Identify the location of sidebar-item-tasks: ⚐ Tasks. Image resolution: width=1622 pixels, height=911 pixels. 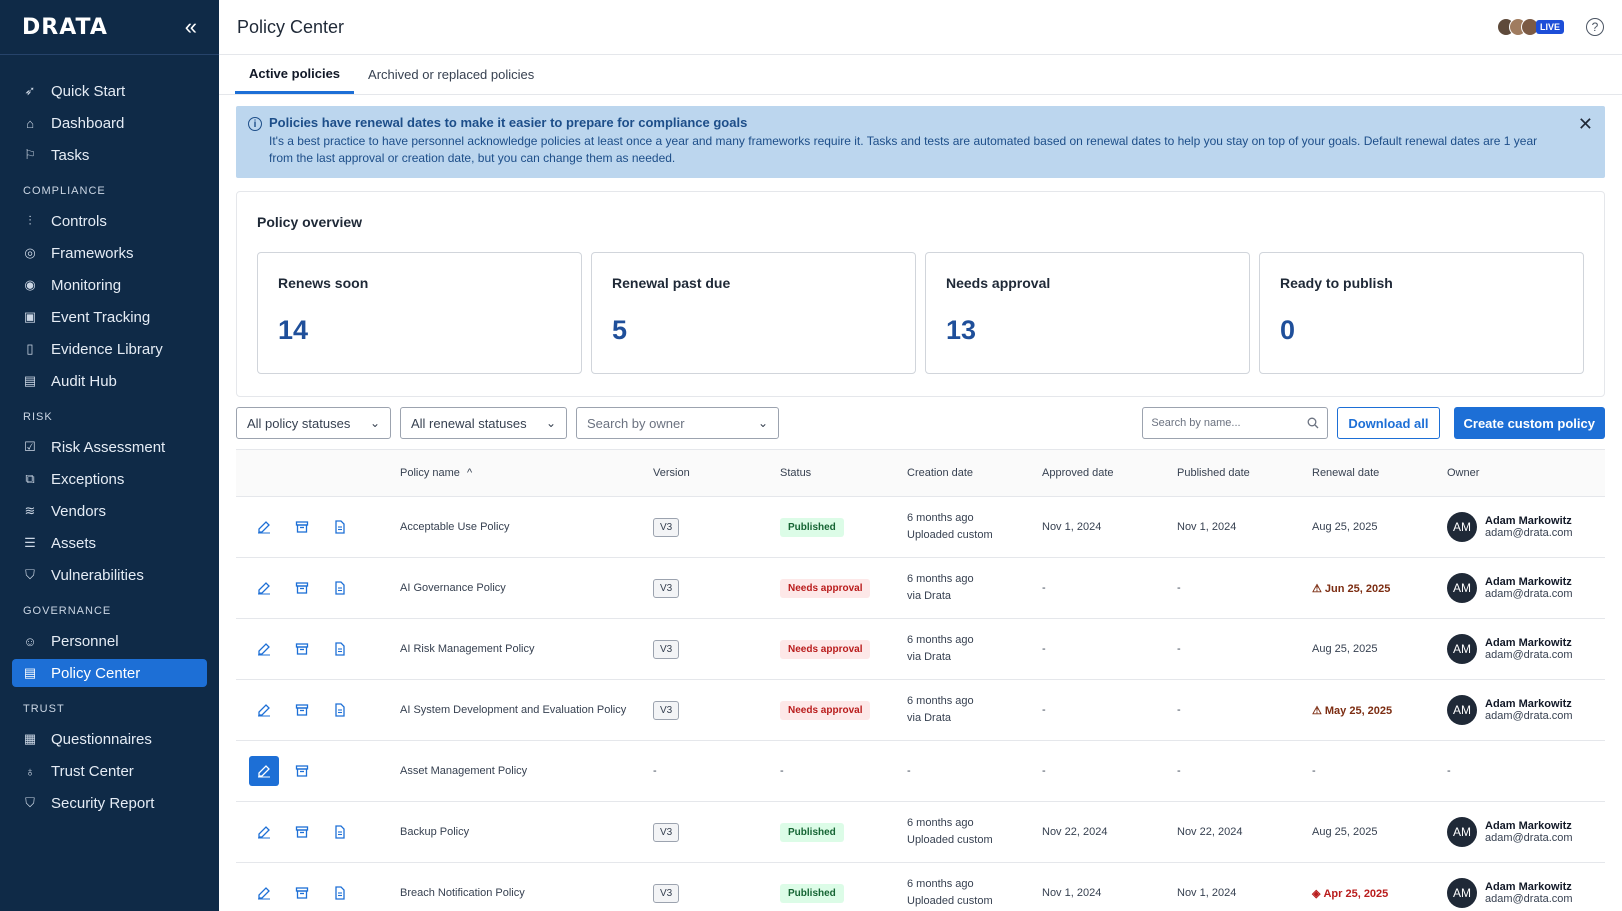
(109, 155).